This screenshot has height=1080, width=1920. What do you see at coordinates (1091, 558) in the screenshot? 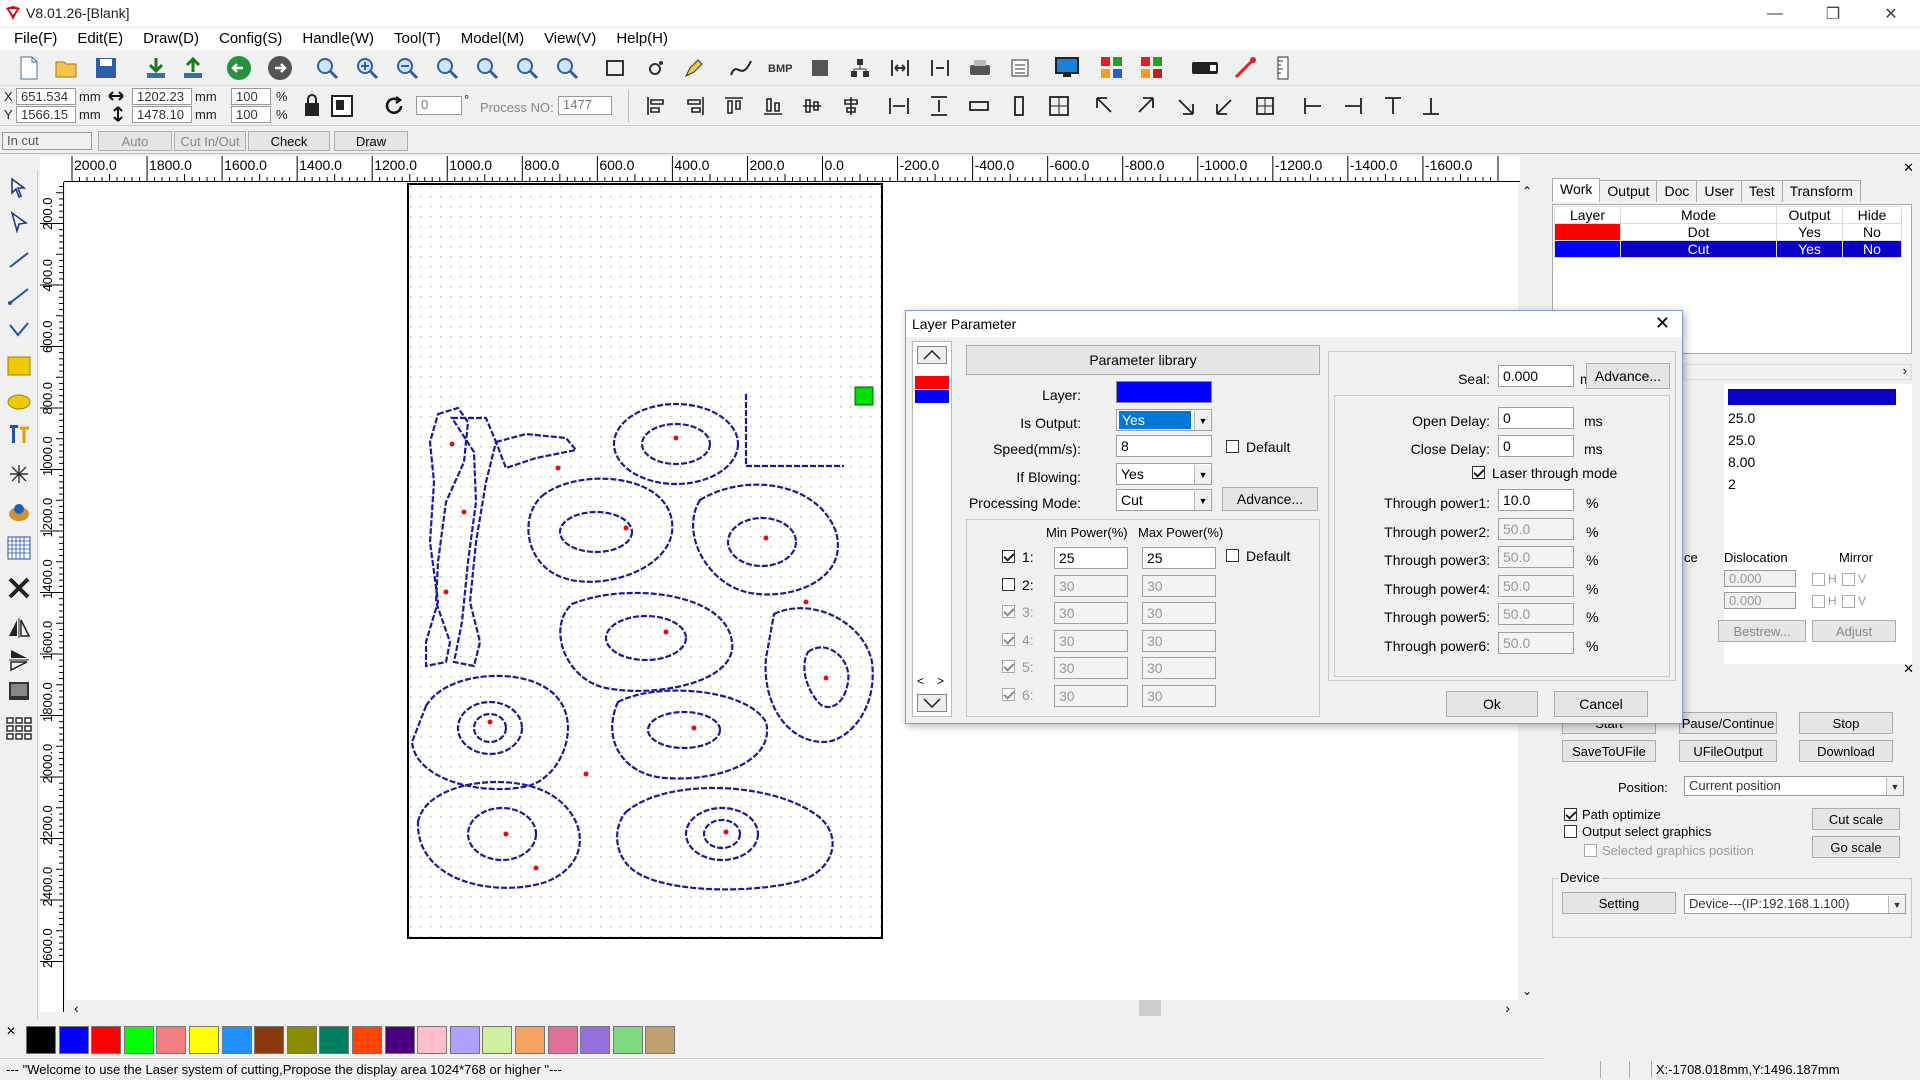
I see `power-1-min-input: 25` at bounding box center [1091, 558].